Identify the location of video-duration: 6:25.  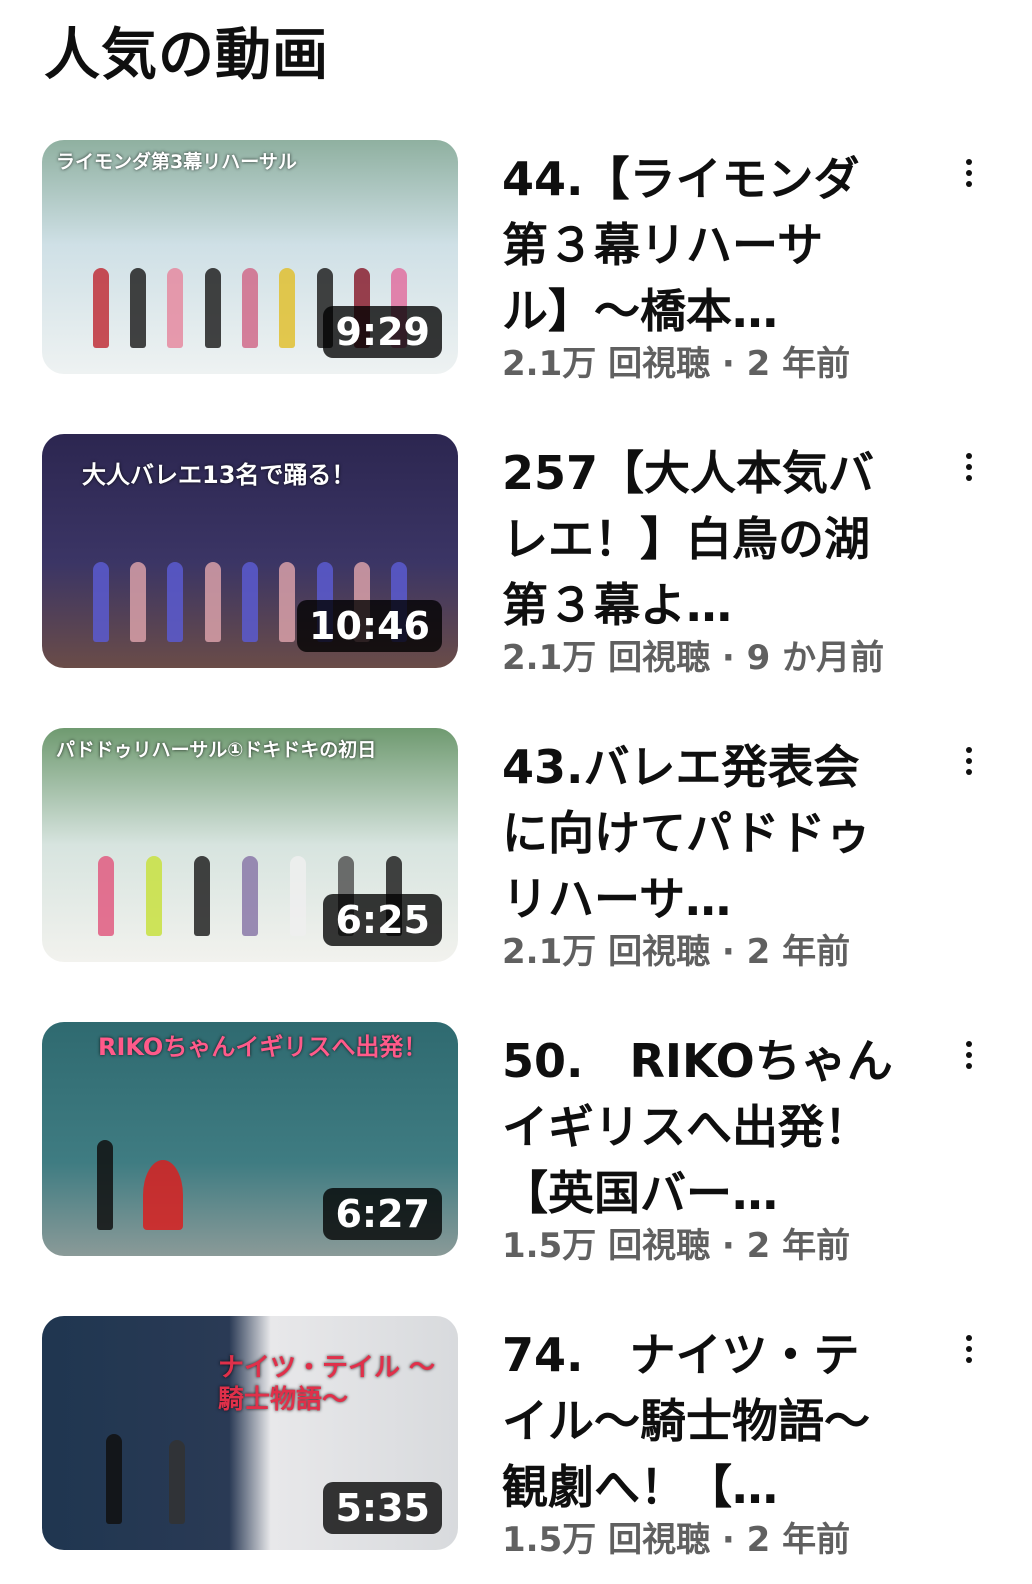
(382, 920).